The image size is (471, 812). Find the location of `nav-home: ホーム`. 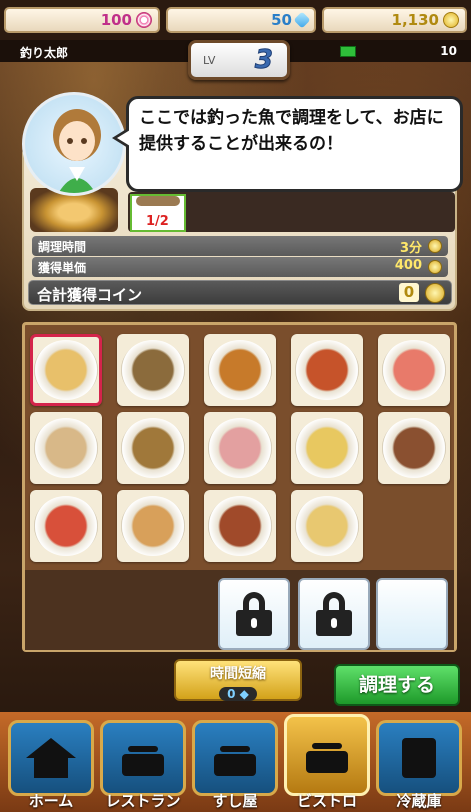

nav-home: ホーム is located at coordinates (51, 766).